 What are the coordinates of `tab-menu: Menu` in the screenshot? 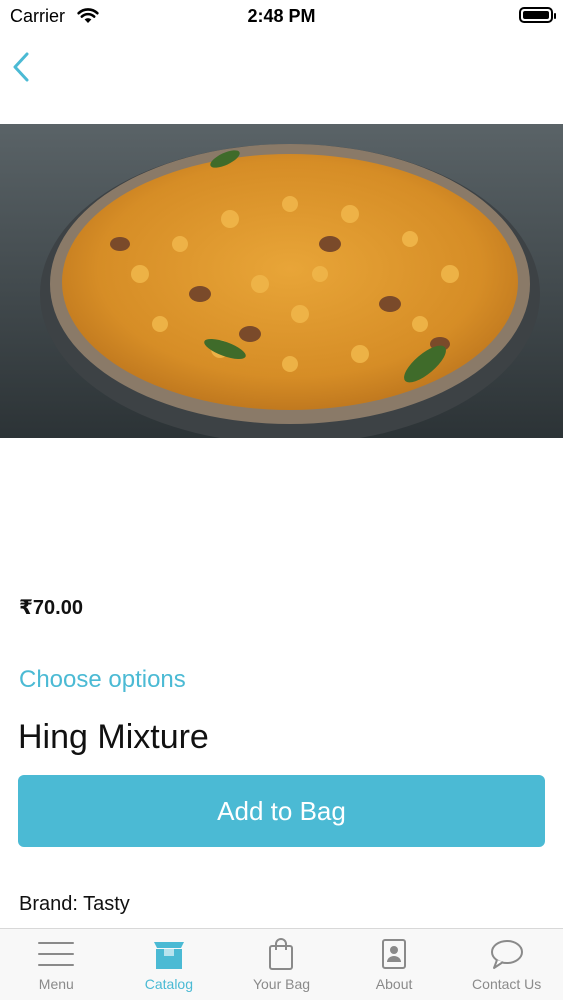 It's located at (56, 964).